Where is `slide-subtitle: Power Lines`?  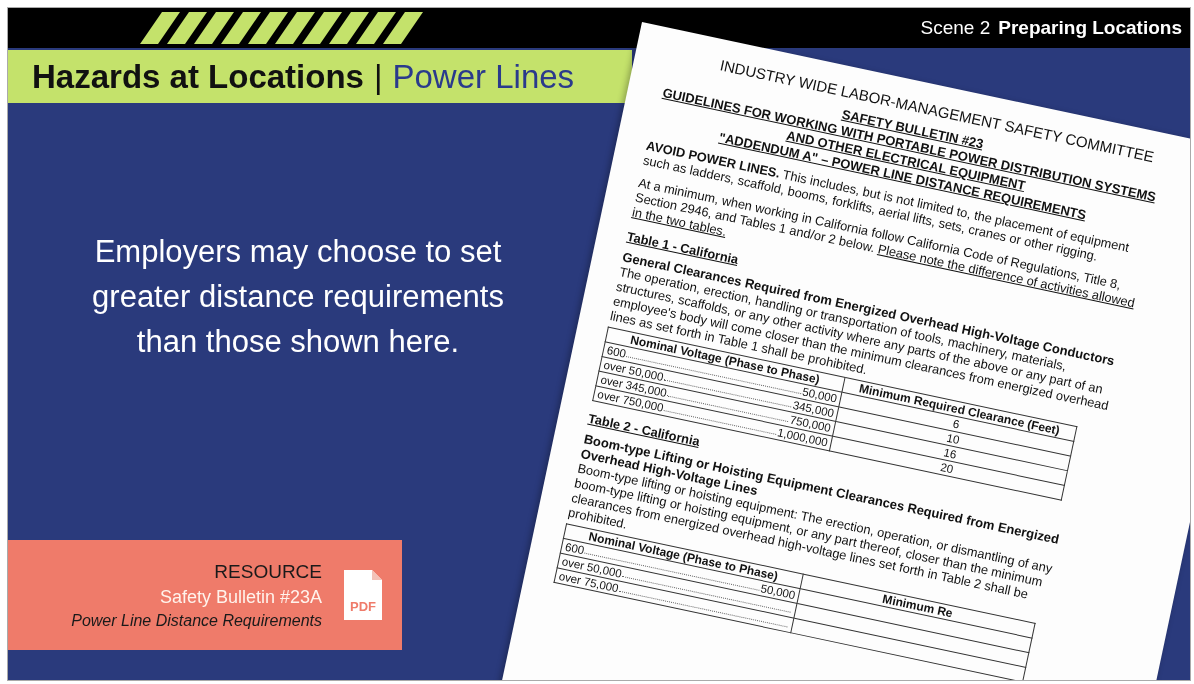 slide-subtitle: Power Lines is located at coordinates (483, 76).